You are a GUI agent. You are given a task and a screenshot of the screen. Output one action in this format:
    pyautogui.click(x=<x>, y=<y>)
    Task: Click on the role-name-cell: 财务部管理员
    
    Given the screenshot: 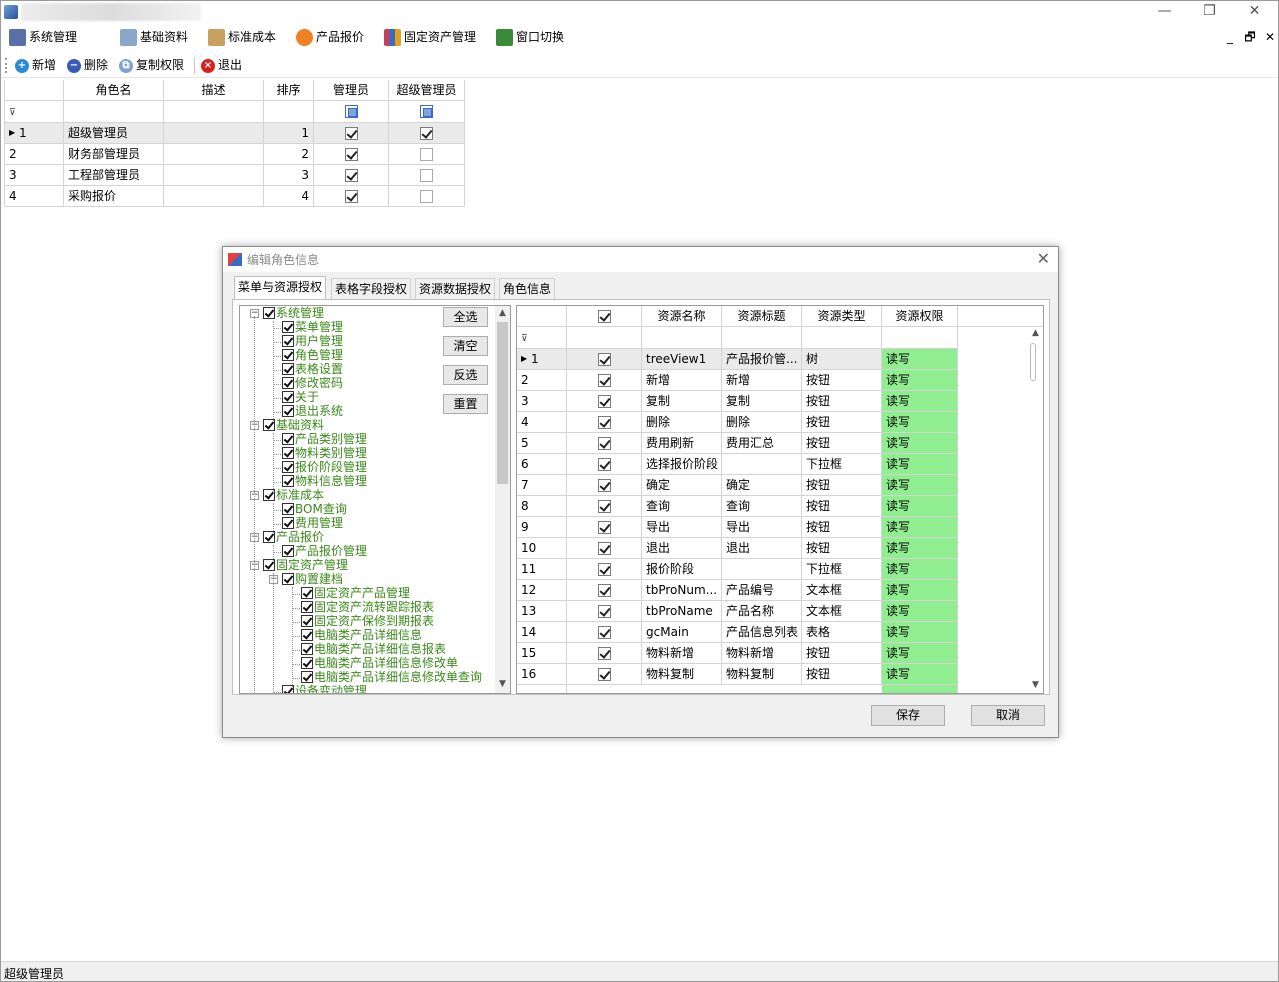 What is the action you would take?
    pyautogui.click(x=114, y=154)
    